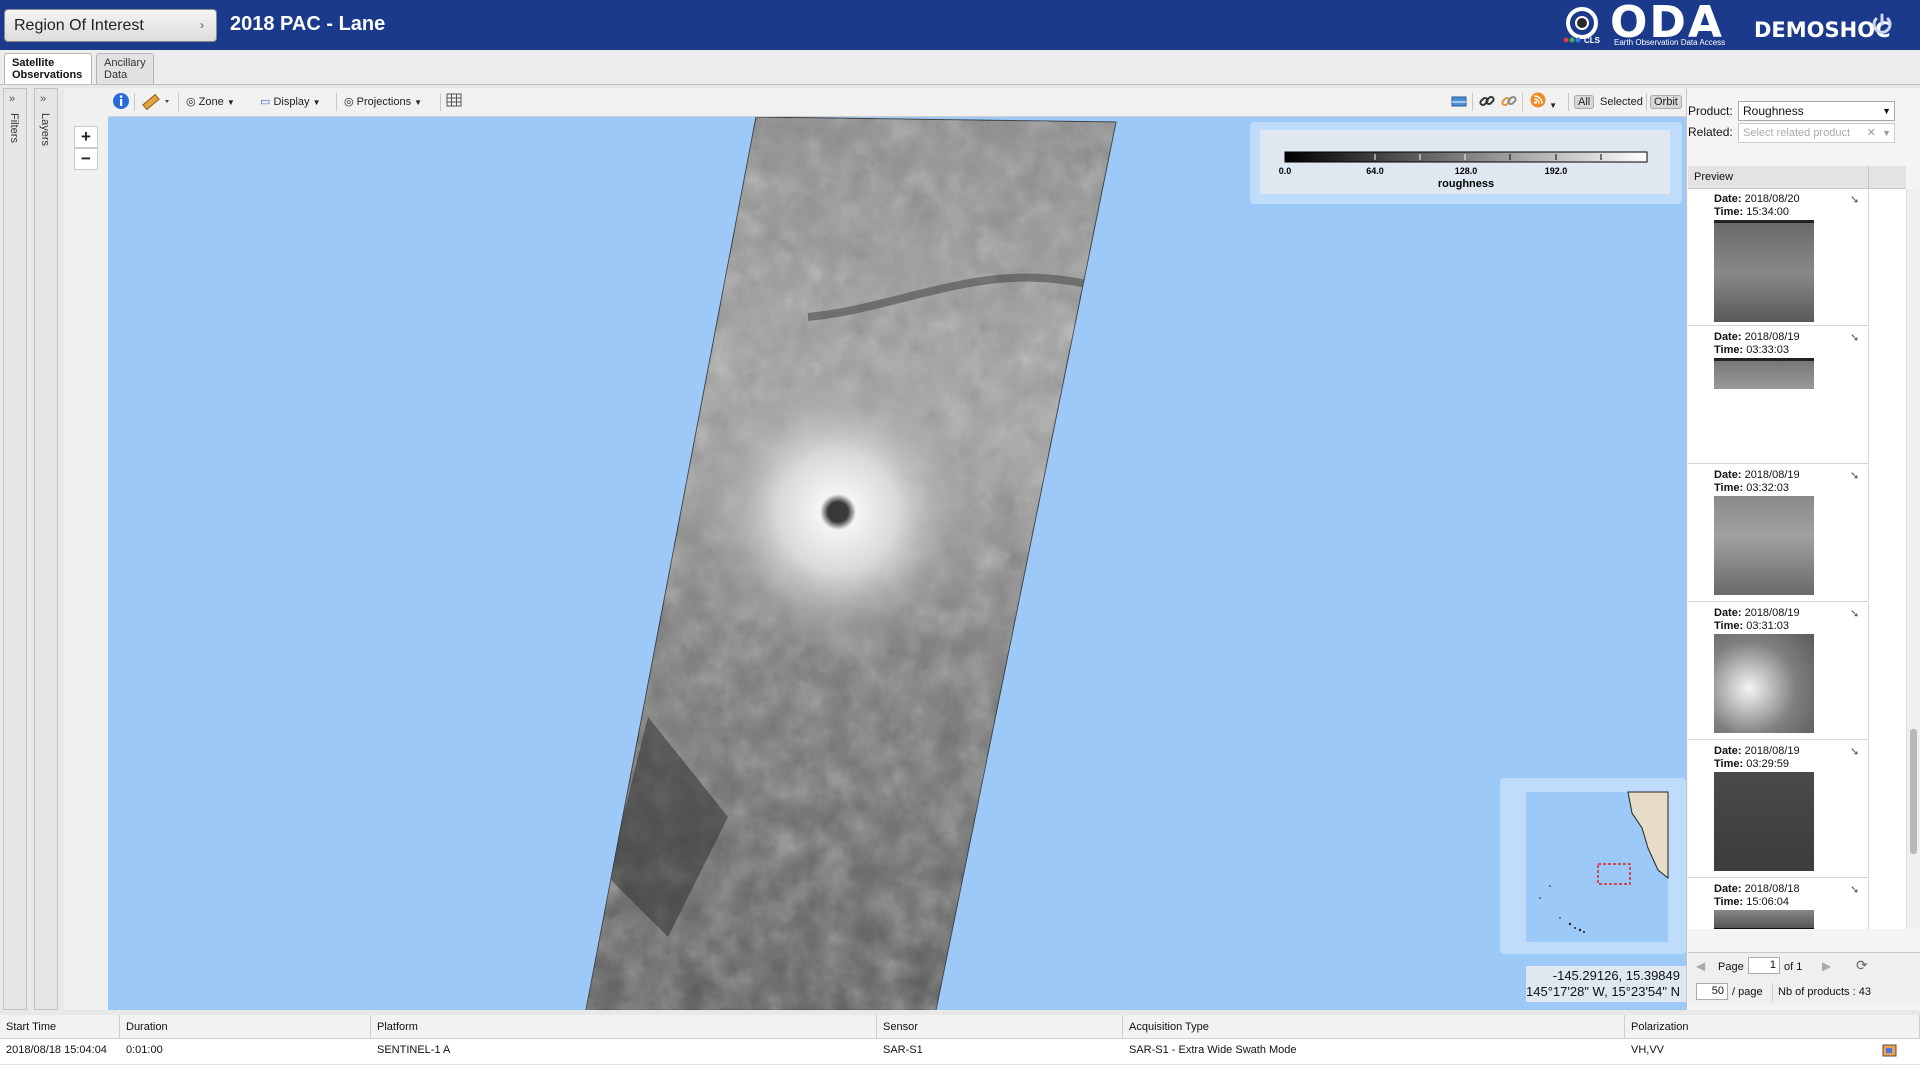  I want to click on filter-selected-button: Selected, so click(1621, 102).